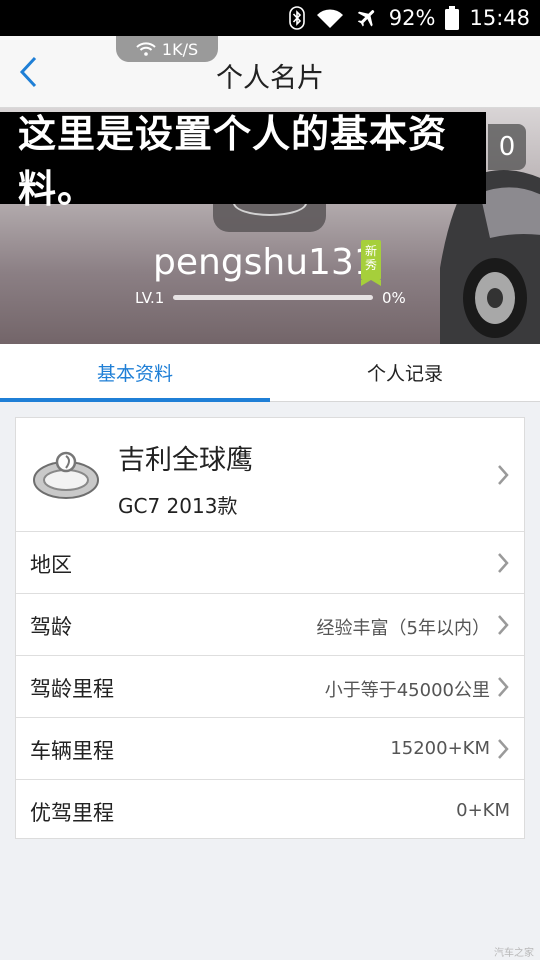  I want to click on battery-icon, so click(452, 18).